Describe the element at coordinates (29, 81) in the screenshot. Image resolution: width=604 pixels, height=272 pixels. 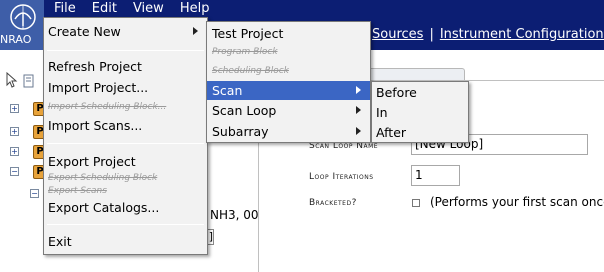
I see `document-icon` at that location.